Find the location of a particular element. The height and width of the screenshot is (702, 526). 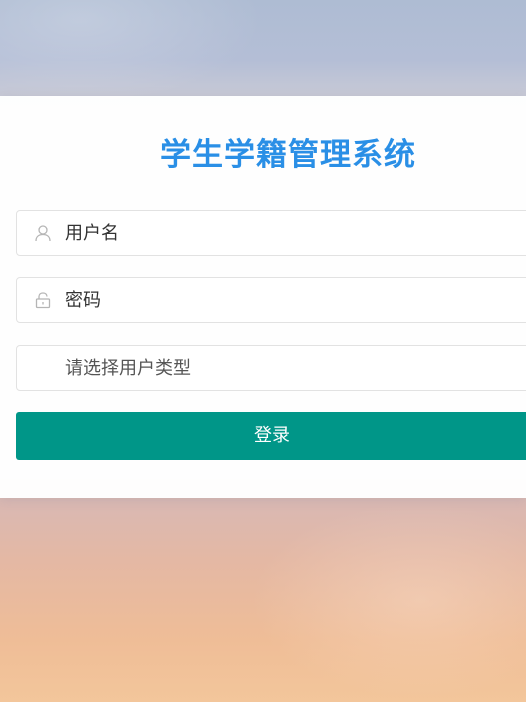

password-field: 密码 is located at coordinates (271, 300).